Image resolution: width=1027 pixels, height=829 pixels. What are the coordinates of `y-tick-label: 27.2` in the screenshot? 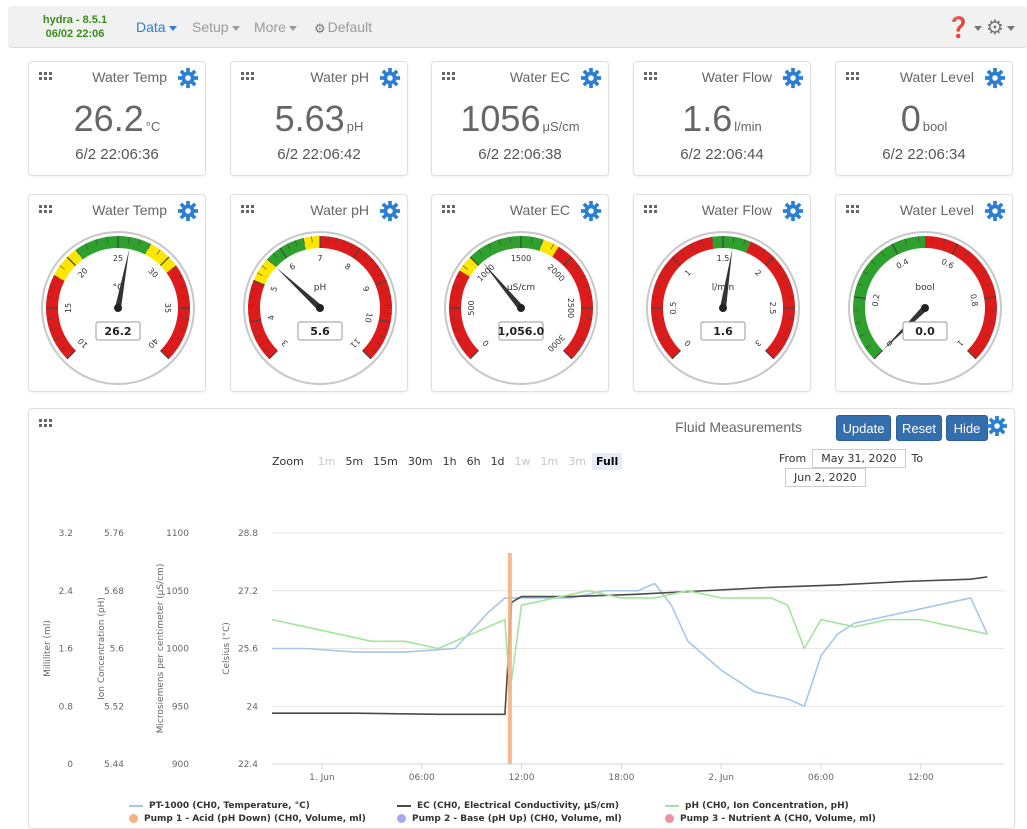 It's located at (248, 592).